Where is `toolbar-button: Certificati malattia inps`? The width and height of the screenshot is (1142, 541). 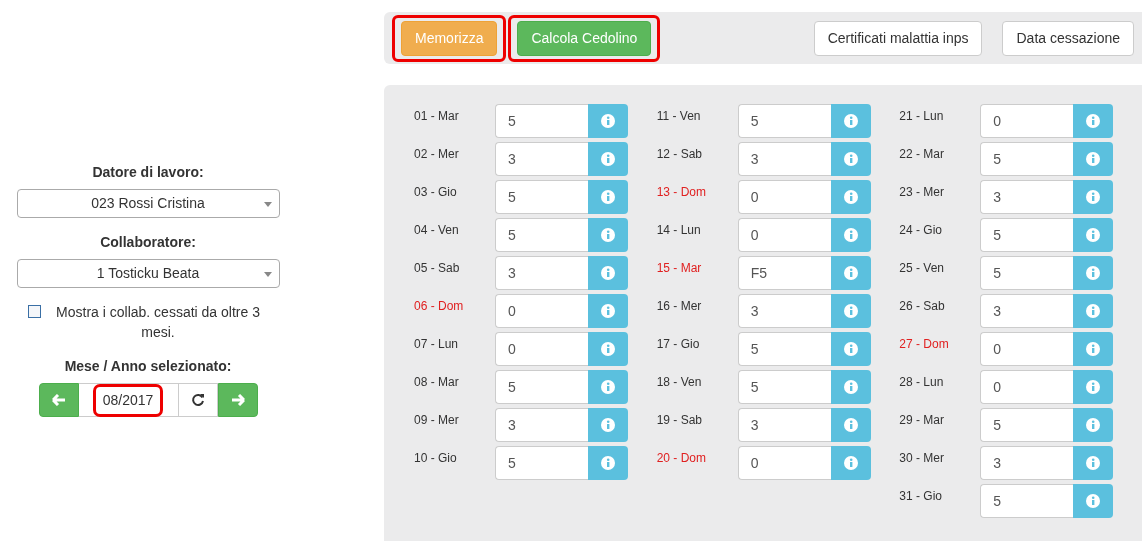 toolbar-button: Certificati malattia inps is located at coordinates (898, 38).